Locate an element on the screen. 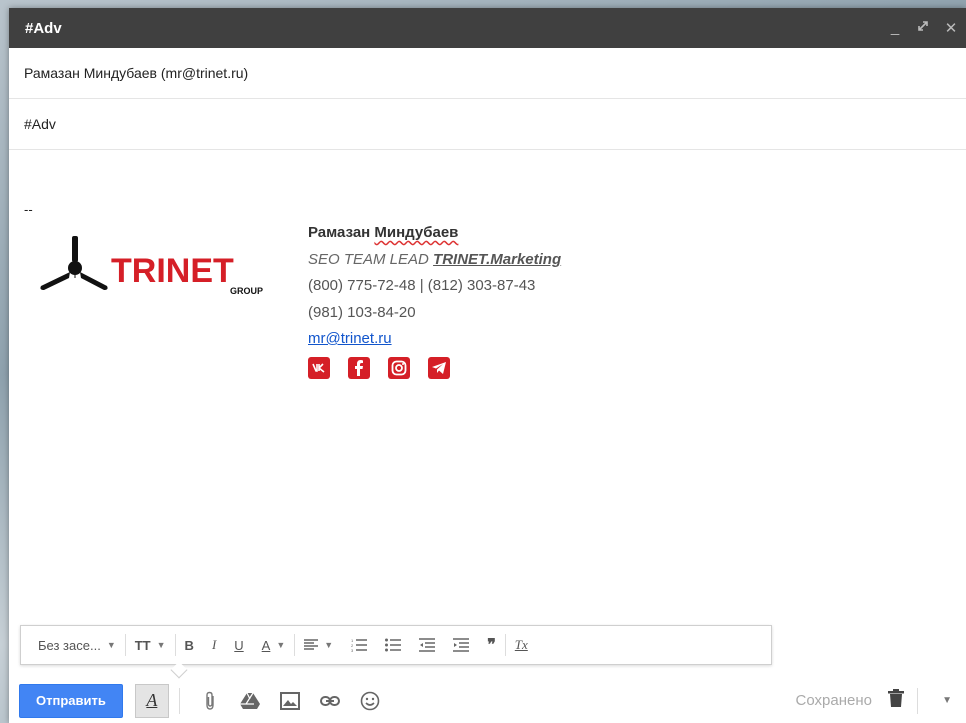 The width and height of the screenshot is (966, 723). facebook-icon is located at coordinates (359, 367).